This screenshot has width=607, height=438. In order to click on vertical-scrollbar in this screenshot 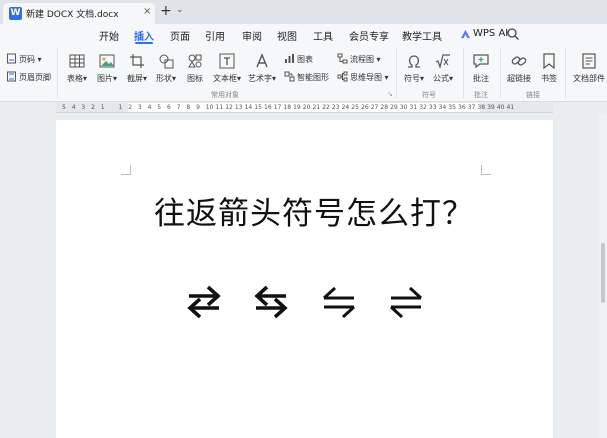, I will do `click(602, 275)`.